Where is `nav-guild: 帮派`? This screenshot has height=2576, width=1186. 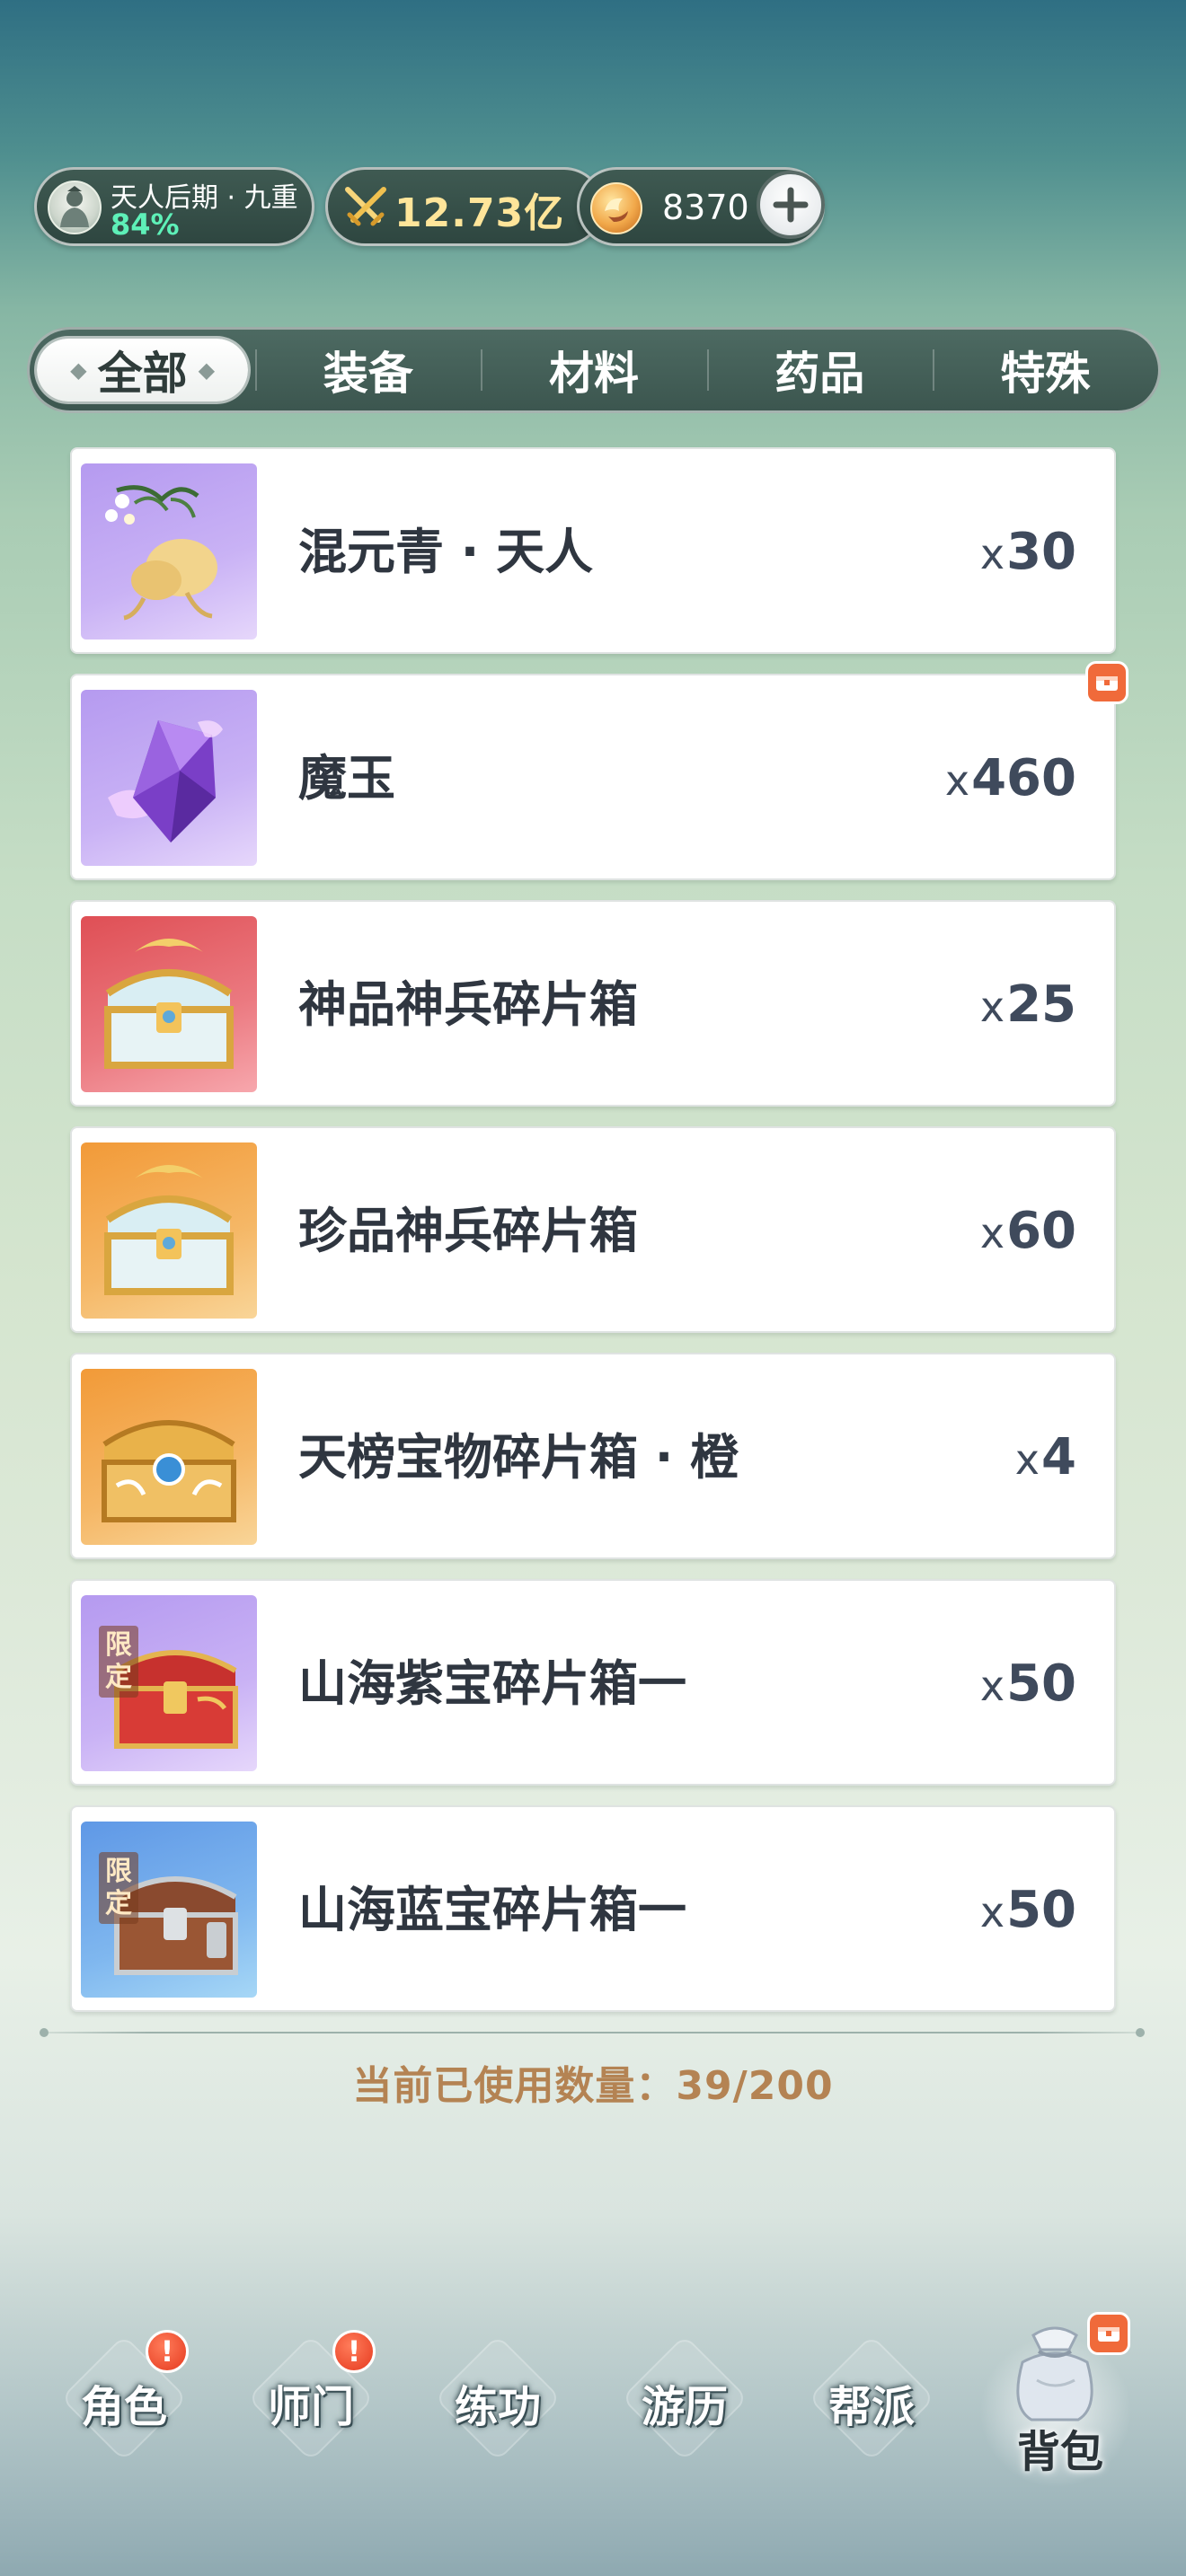 nav-guild: 帮派 is located at coordinates (871, 2416).